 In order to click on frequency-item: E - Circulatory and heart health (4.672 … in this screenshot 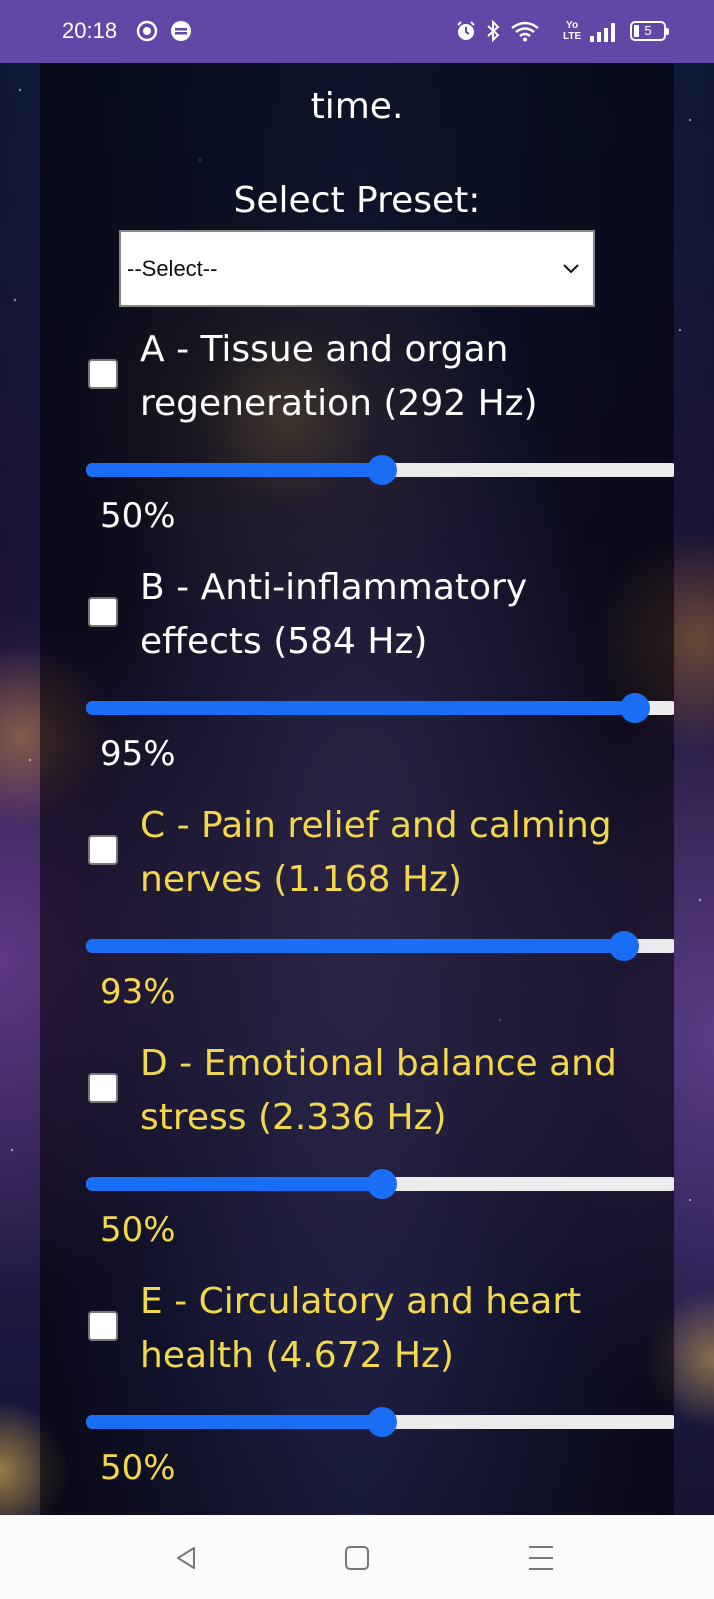, I will do `click(357, 1395)`.